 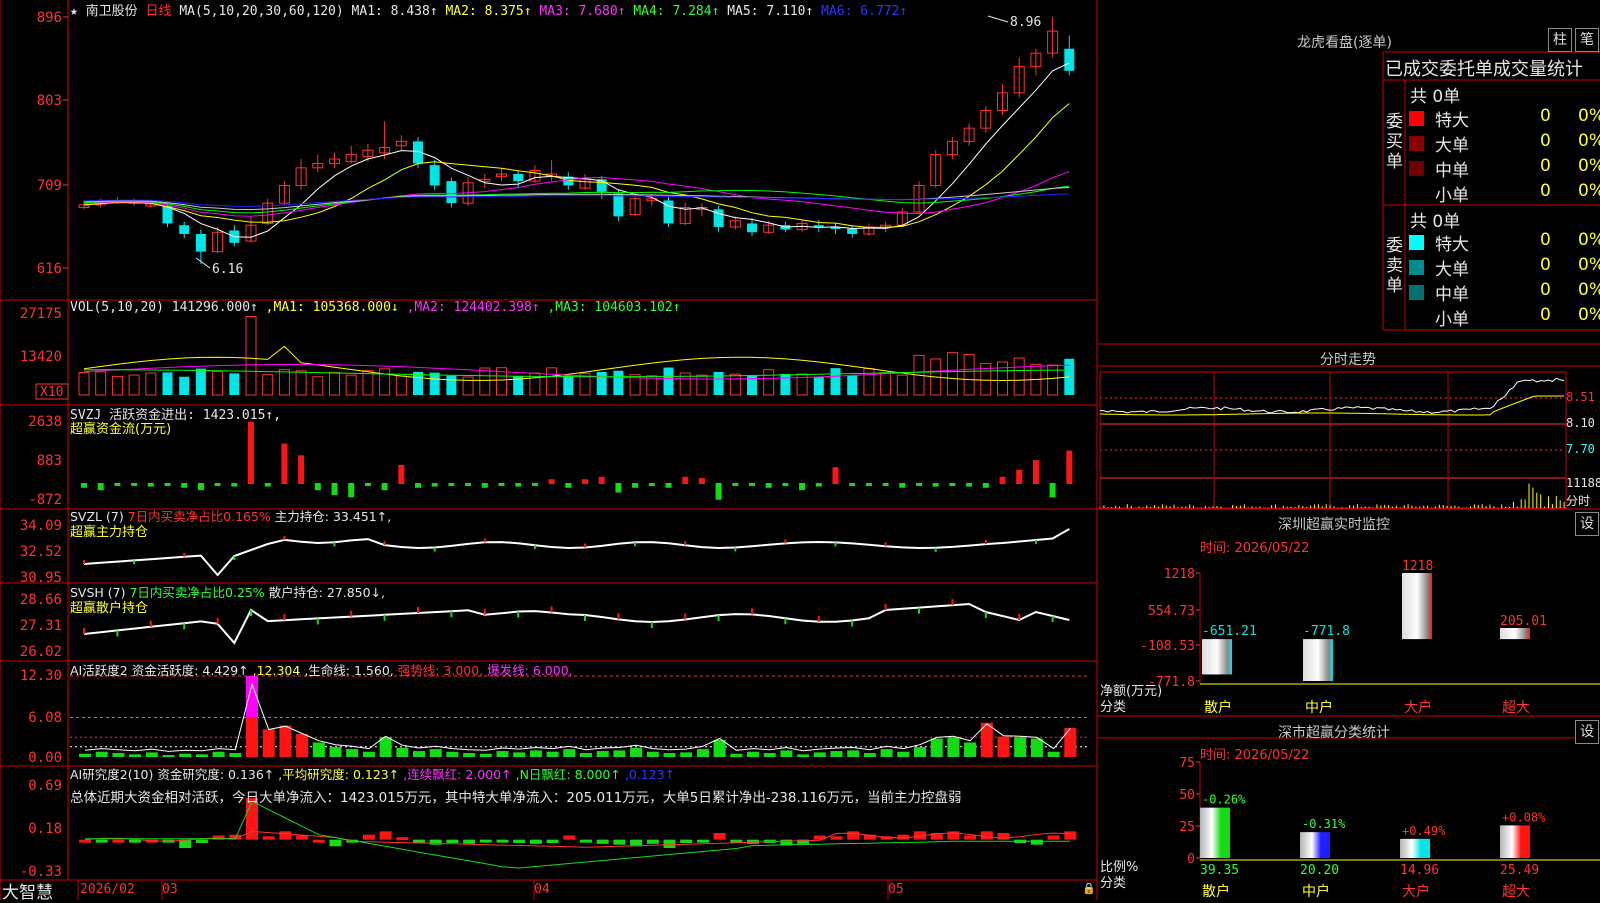 What do you see at coordinates (1187, 827) in the screenshot?
I see `sz-class-axis-label: 25` at bounding box center [1187, 827].